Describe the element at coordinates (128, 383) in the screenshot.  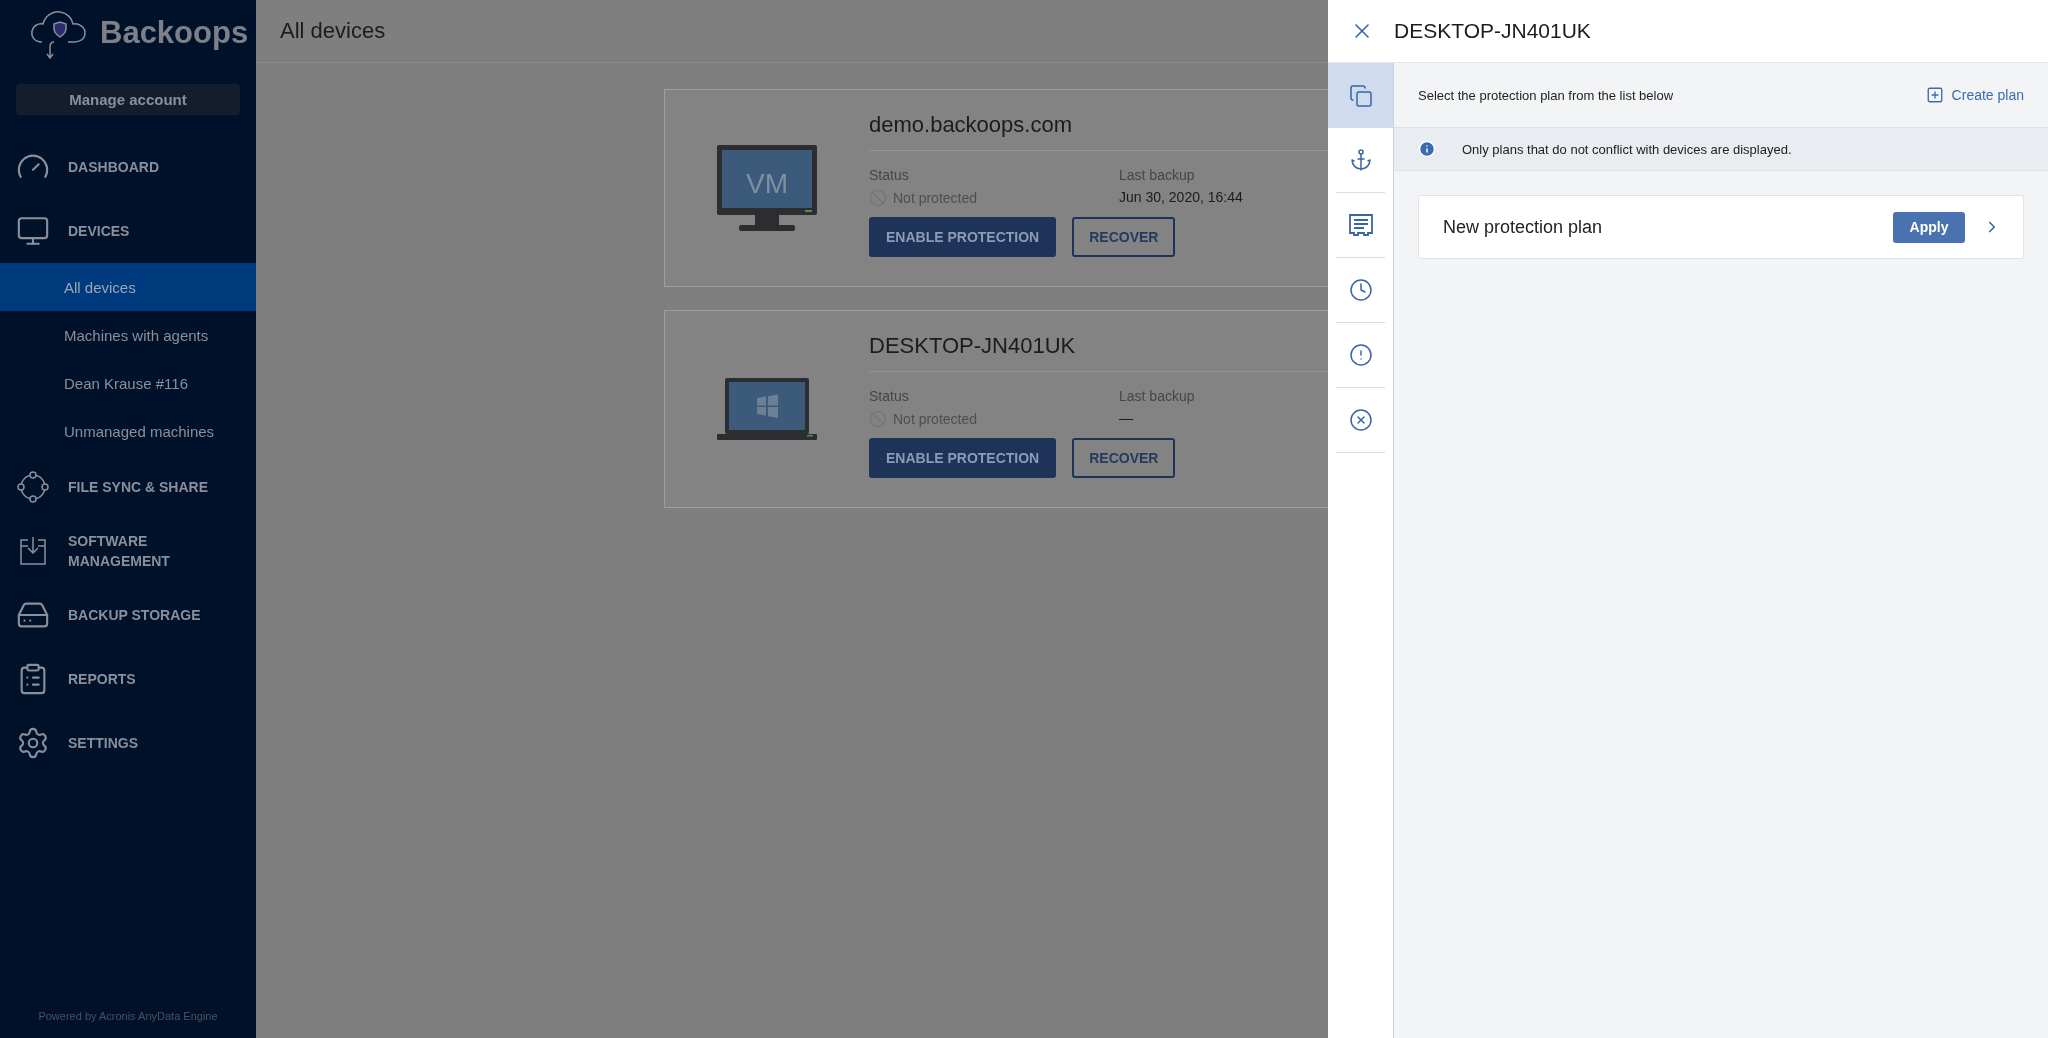
I see `nav-subitem: Dean Krause #116` at that location.